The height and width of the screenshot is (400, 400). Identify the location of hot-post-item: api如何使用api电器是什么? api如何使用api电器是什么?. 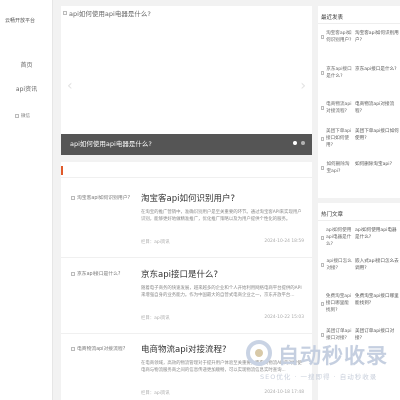
(360, 241).